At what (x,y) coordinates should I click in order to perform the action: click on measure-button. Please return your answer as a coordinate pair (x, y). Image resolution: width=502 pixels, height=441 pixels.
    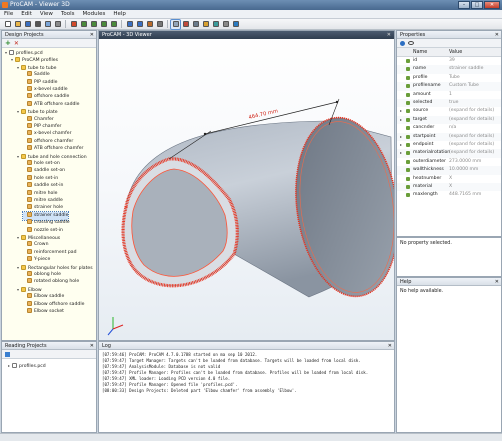
    Looking at the image, I should click on (205, 24).